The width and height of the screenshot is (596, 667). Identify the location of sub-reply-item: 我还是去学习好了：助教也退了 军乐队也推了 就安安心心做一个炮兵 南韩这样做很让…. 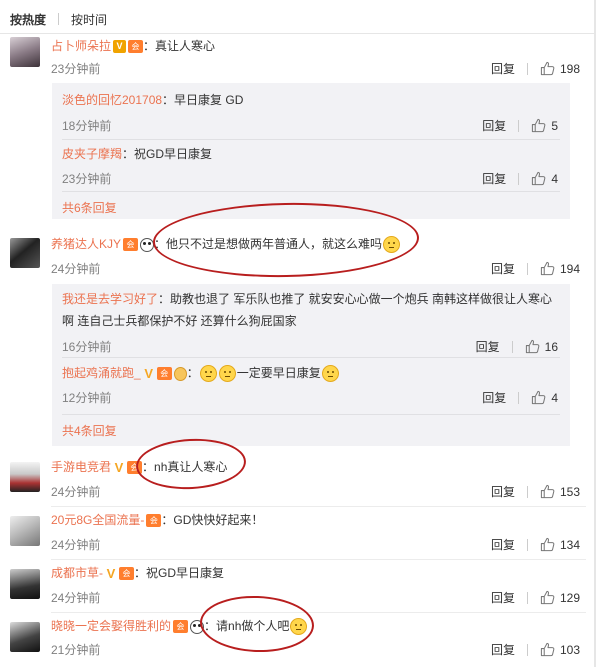
(316, 320).